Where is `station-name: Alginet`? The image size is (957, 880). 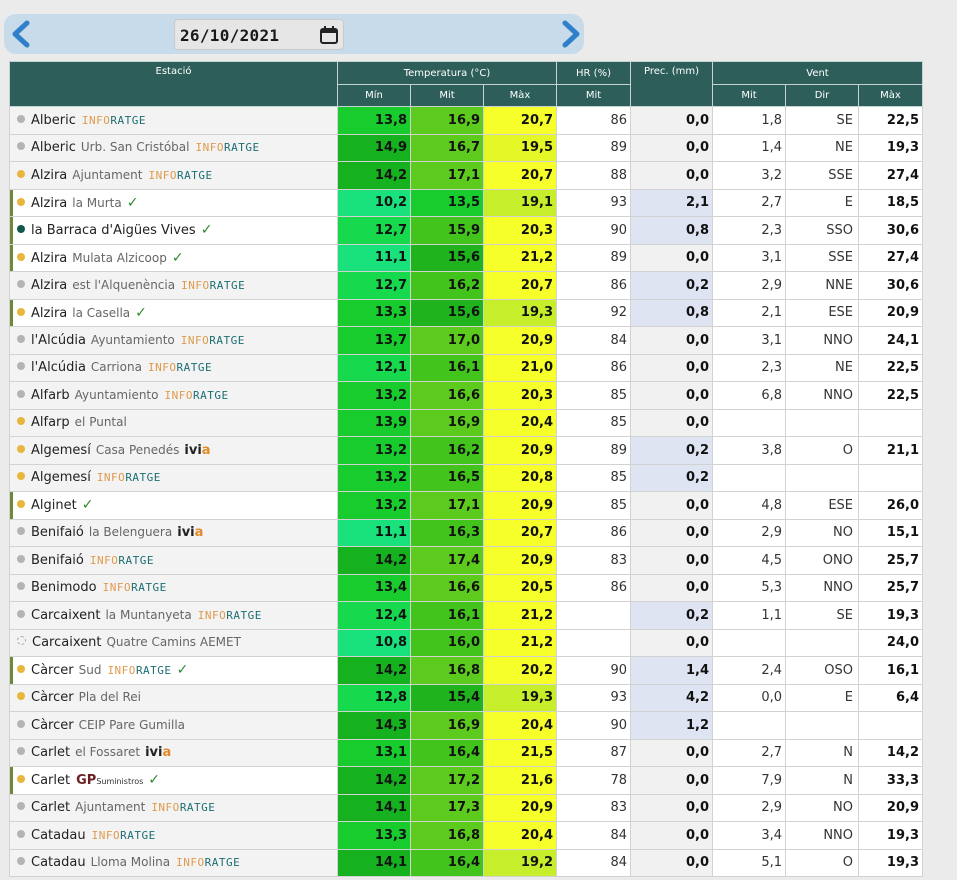
station-name: Alginet is located at coordinates (54, 505).